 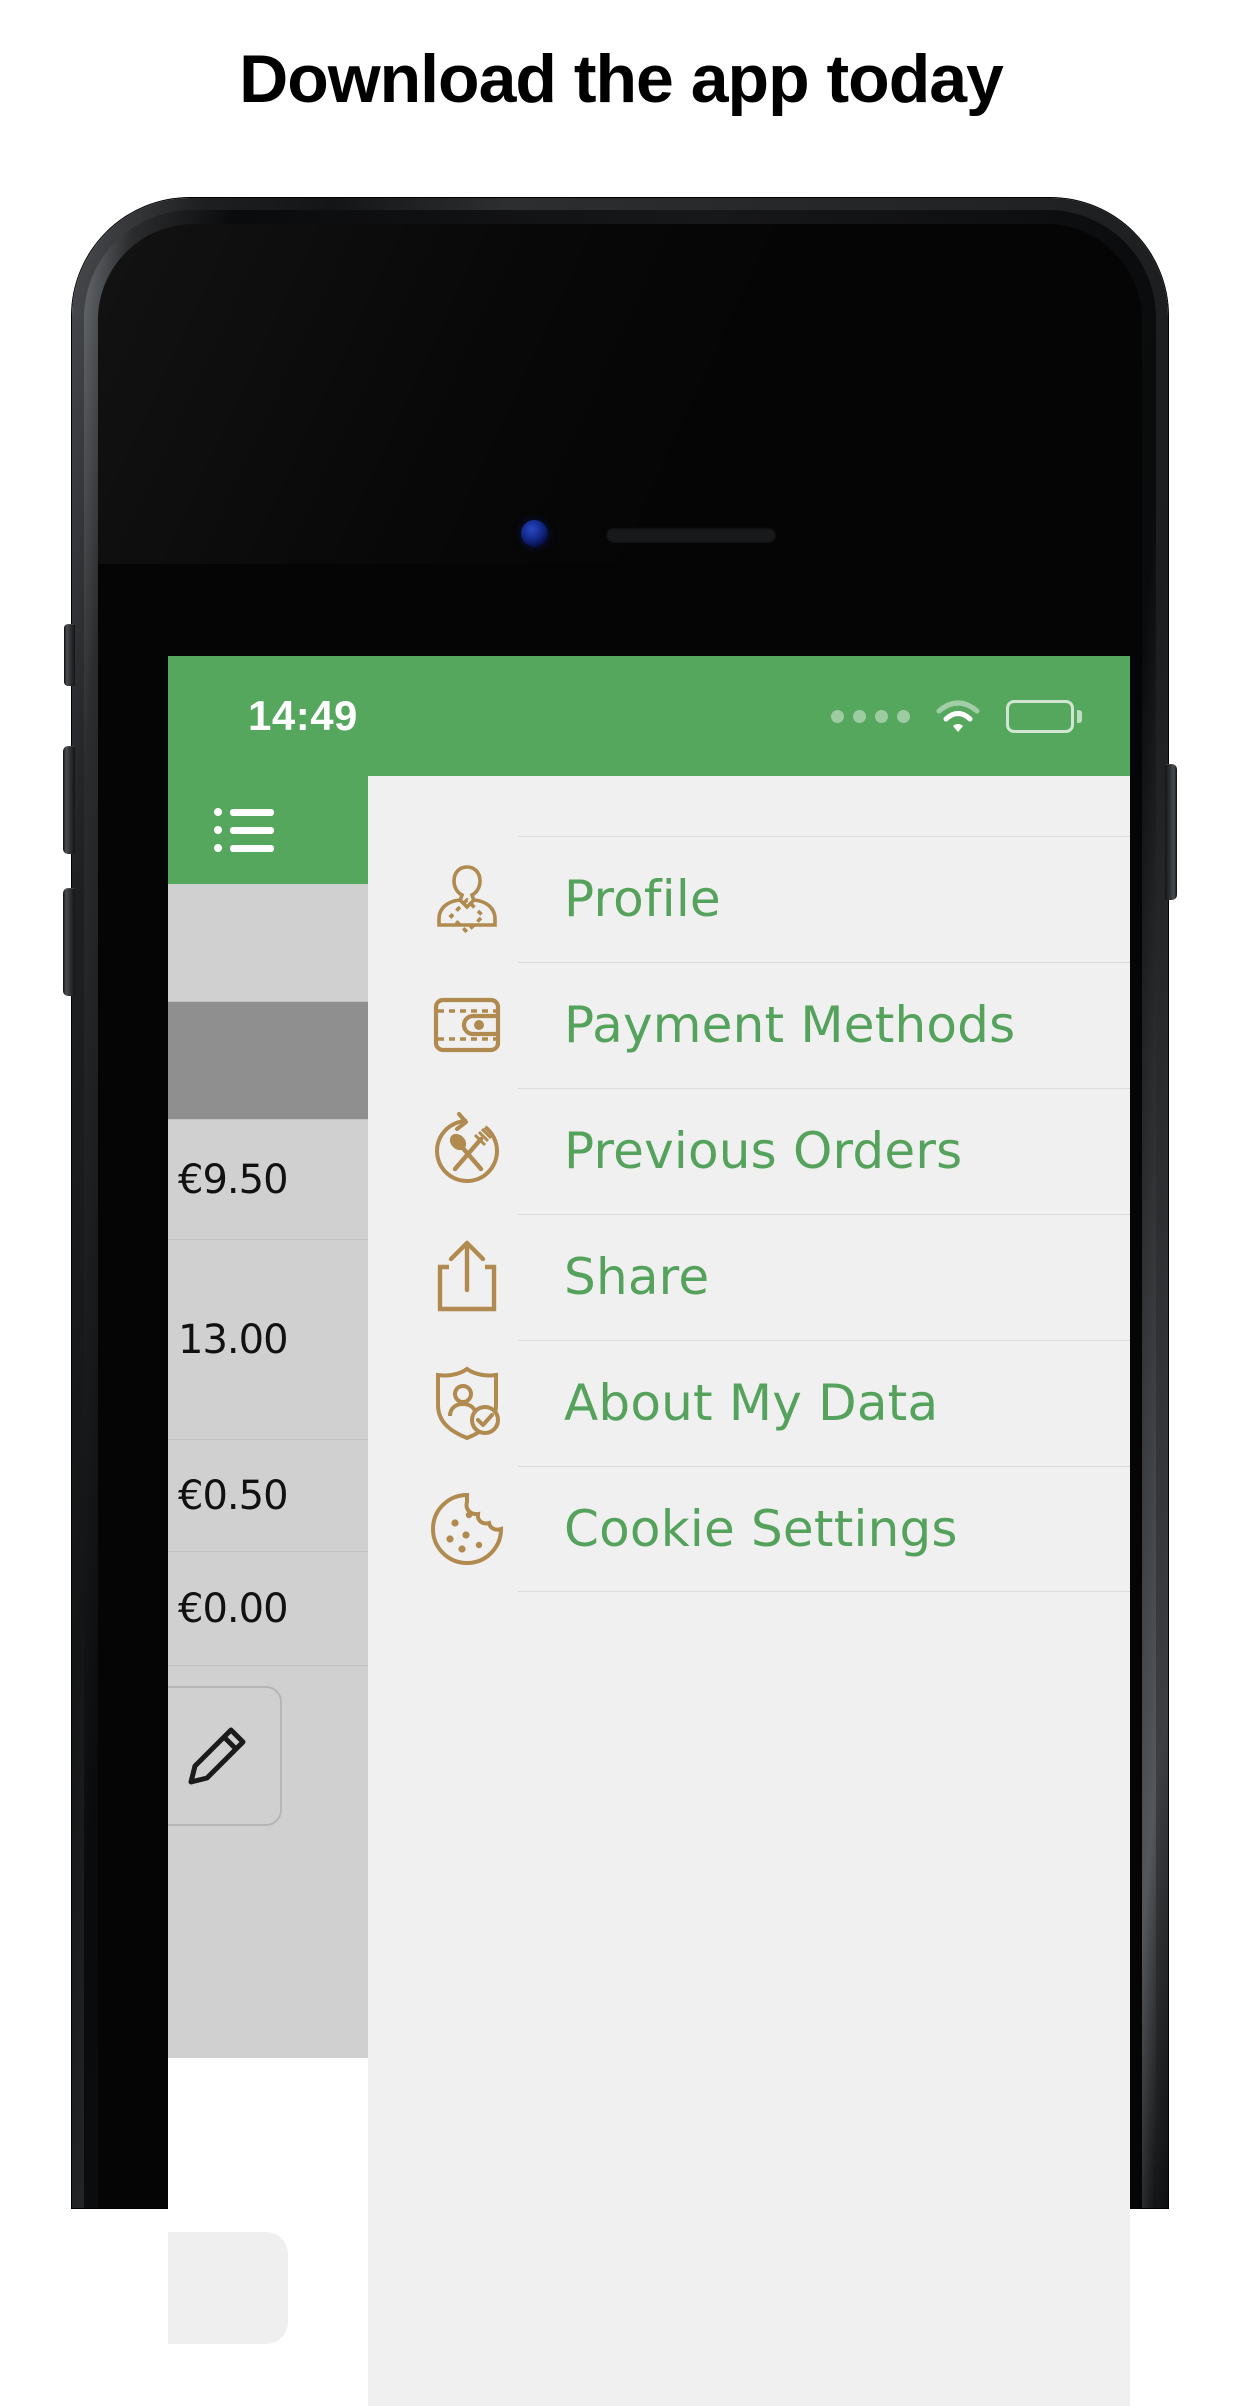 I want to click on edit-order-row, so click(x=268, y=1795).